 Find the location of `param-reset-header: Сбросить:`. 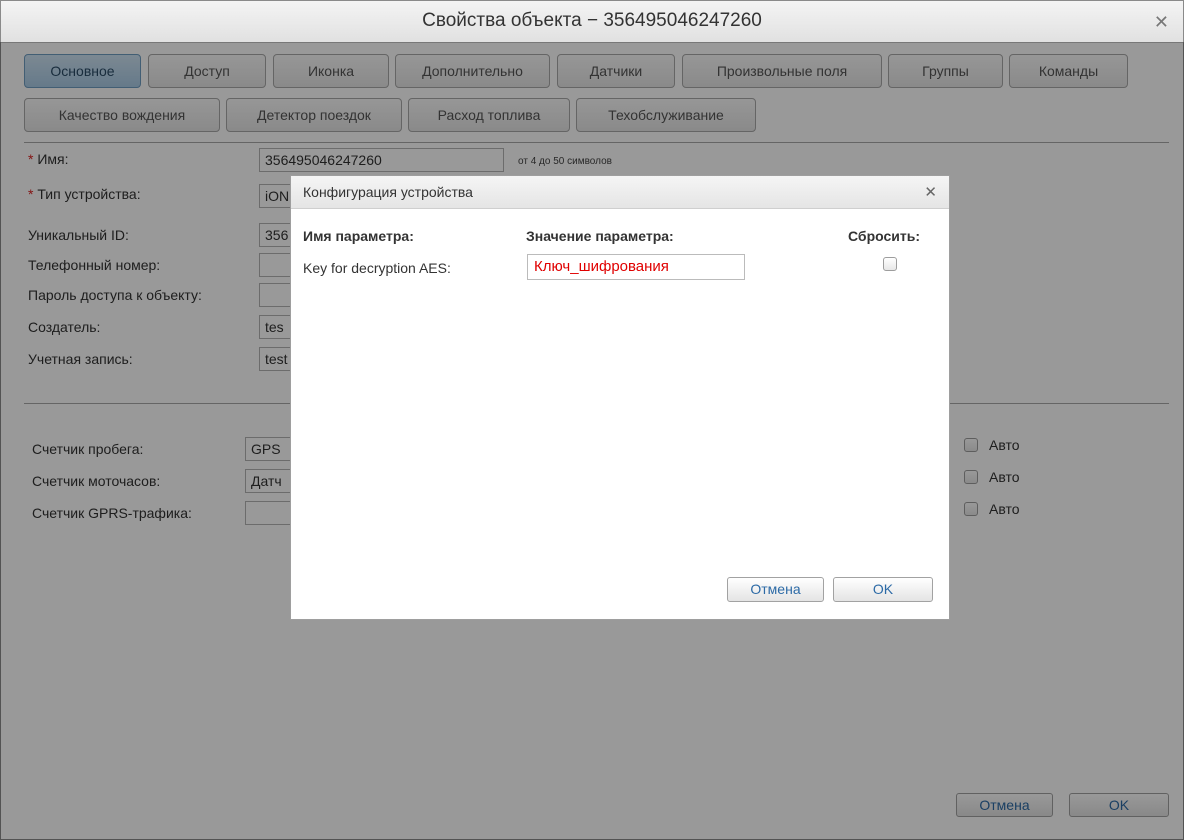

param-reset-header: Сбросить: is located at coordinates (884, 236).